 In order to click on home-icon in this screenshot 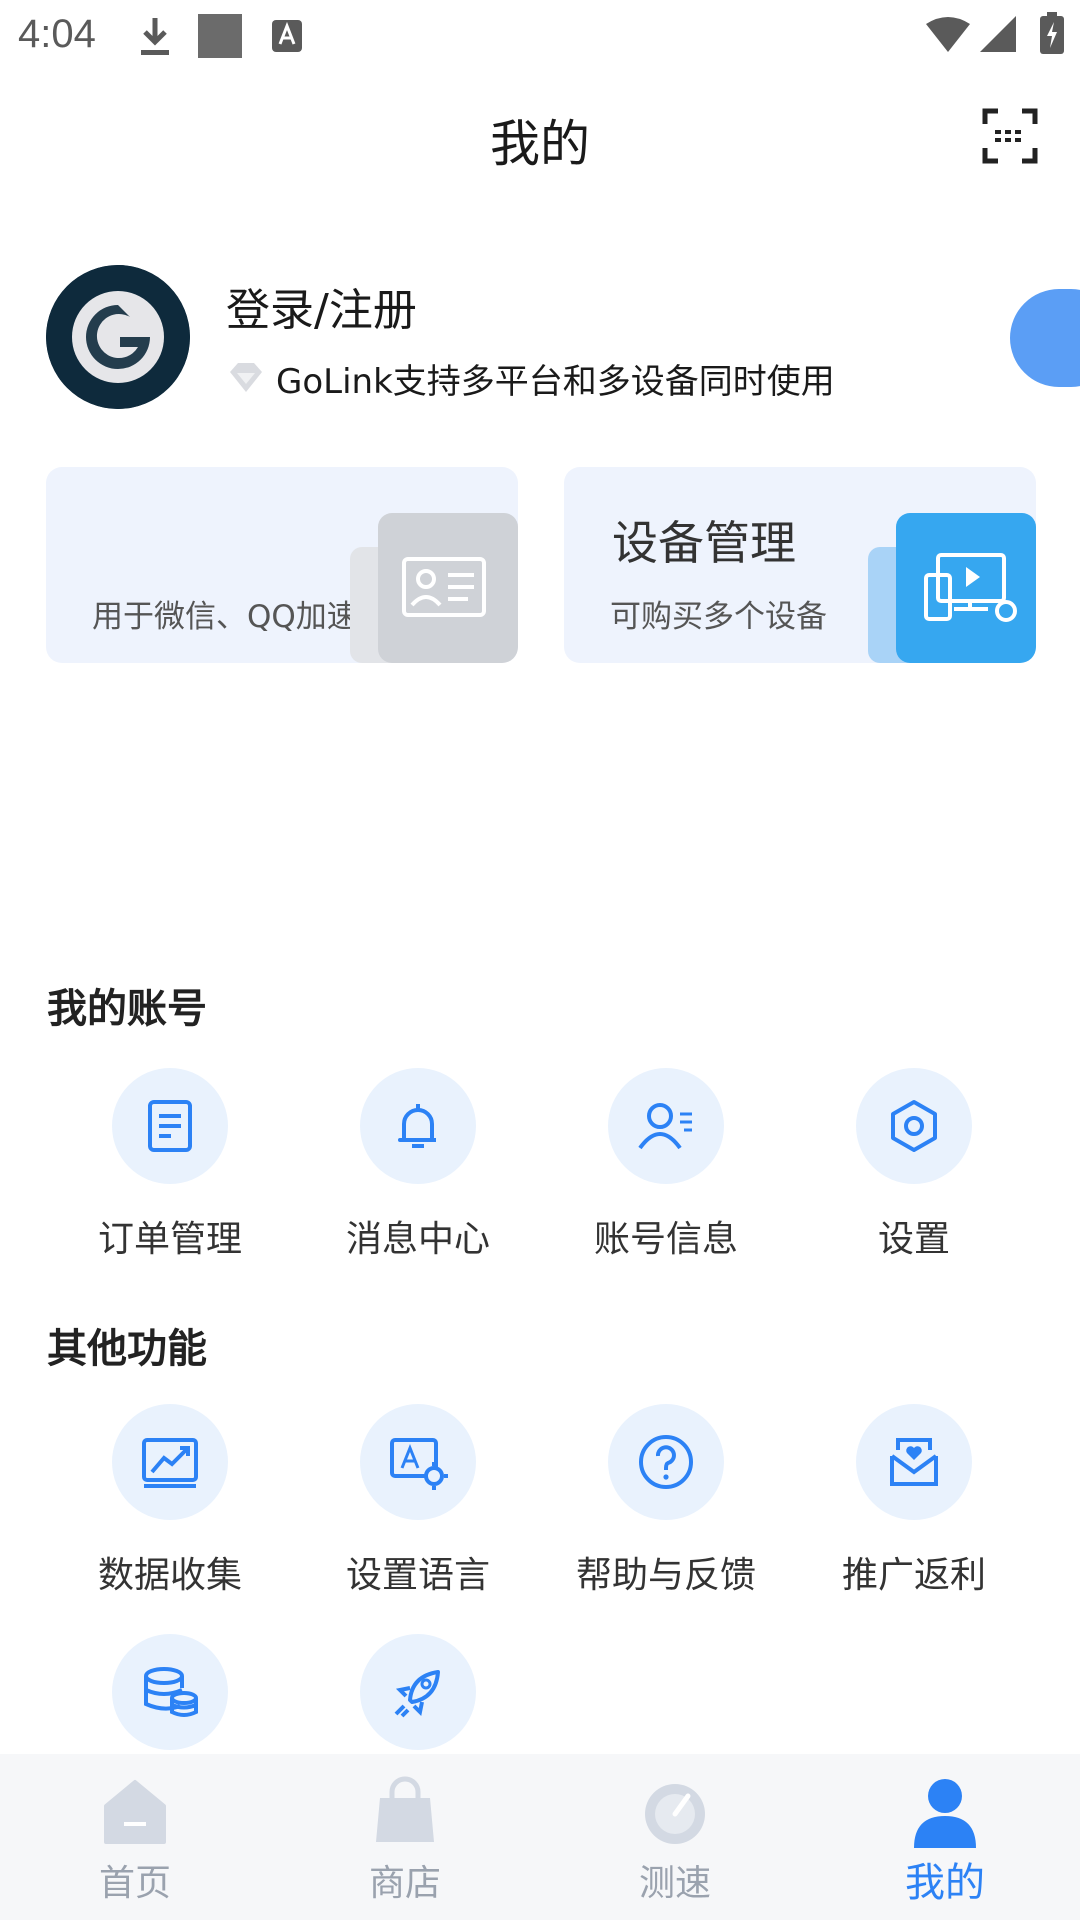, I will do `click(135, 1812)`.